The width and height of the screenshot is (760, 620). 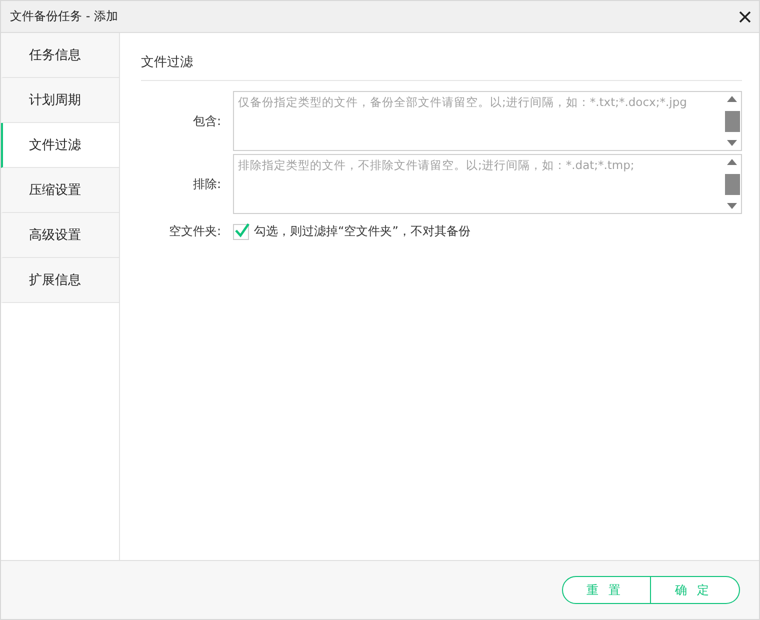 I want to click on field-label: 排除:, so click(x=207, y=184).